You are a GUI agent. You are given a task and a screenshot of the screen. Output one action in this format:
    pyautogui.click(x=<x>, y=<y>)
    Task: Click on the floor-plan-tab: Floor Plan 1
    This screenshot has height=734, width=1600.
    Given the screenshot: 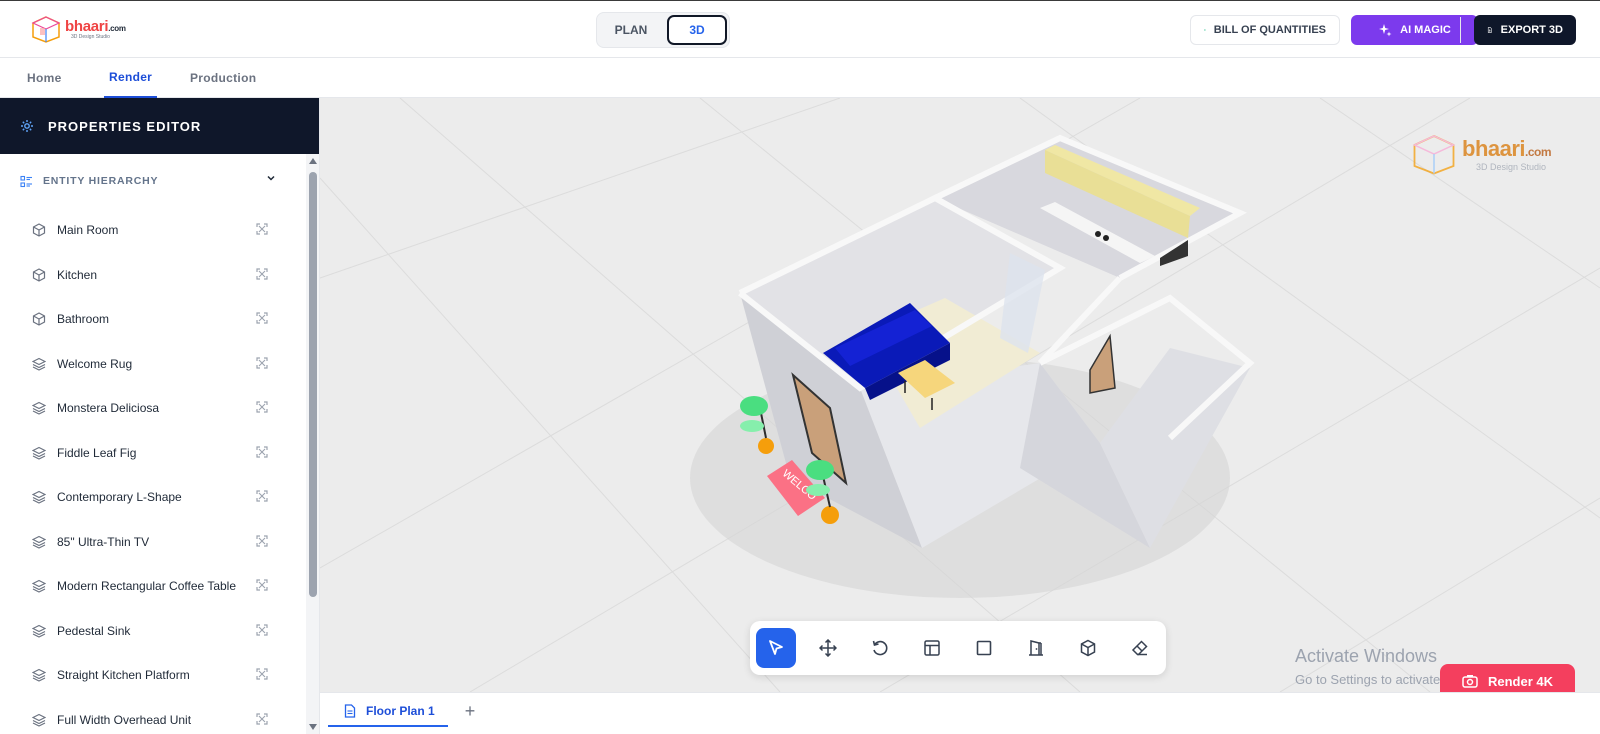 What is the action you would take?
    pyautogui.click(x=388, y=712)
    